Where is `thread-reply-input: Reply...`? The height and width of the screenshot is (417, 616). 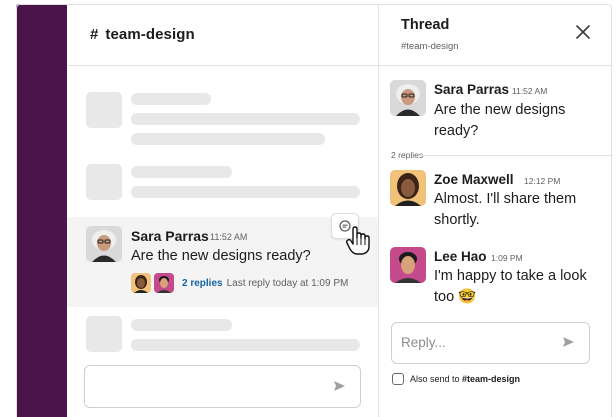
thread-reply-input: Reply... is located at coordinates (490, 343).